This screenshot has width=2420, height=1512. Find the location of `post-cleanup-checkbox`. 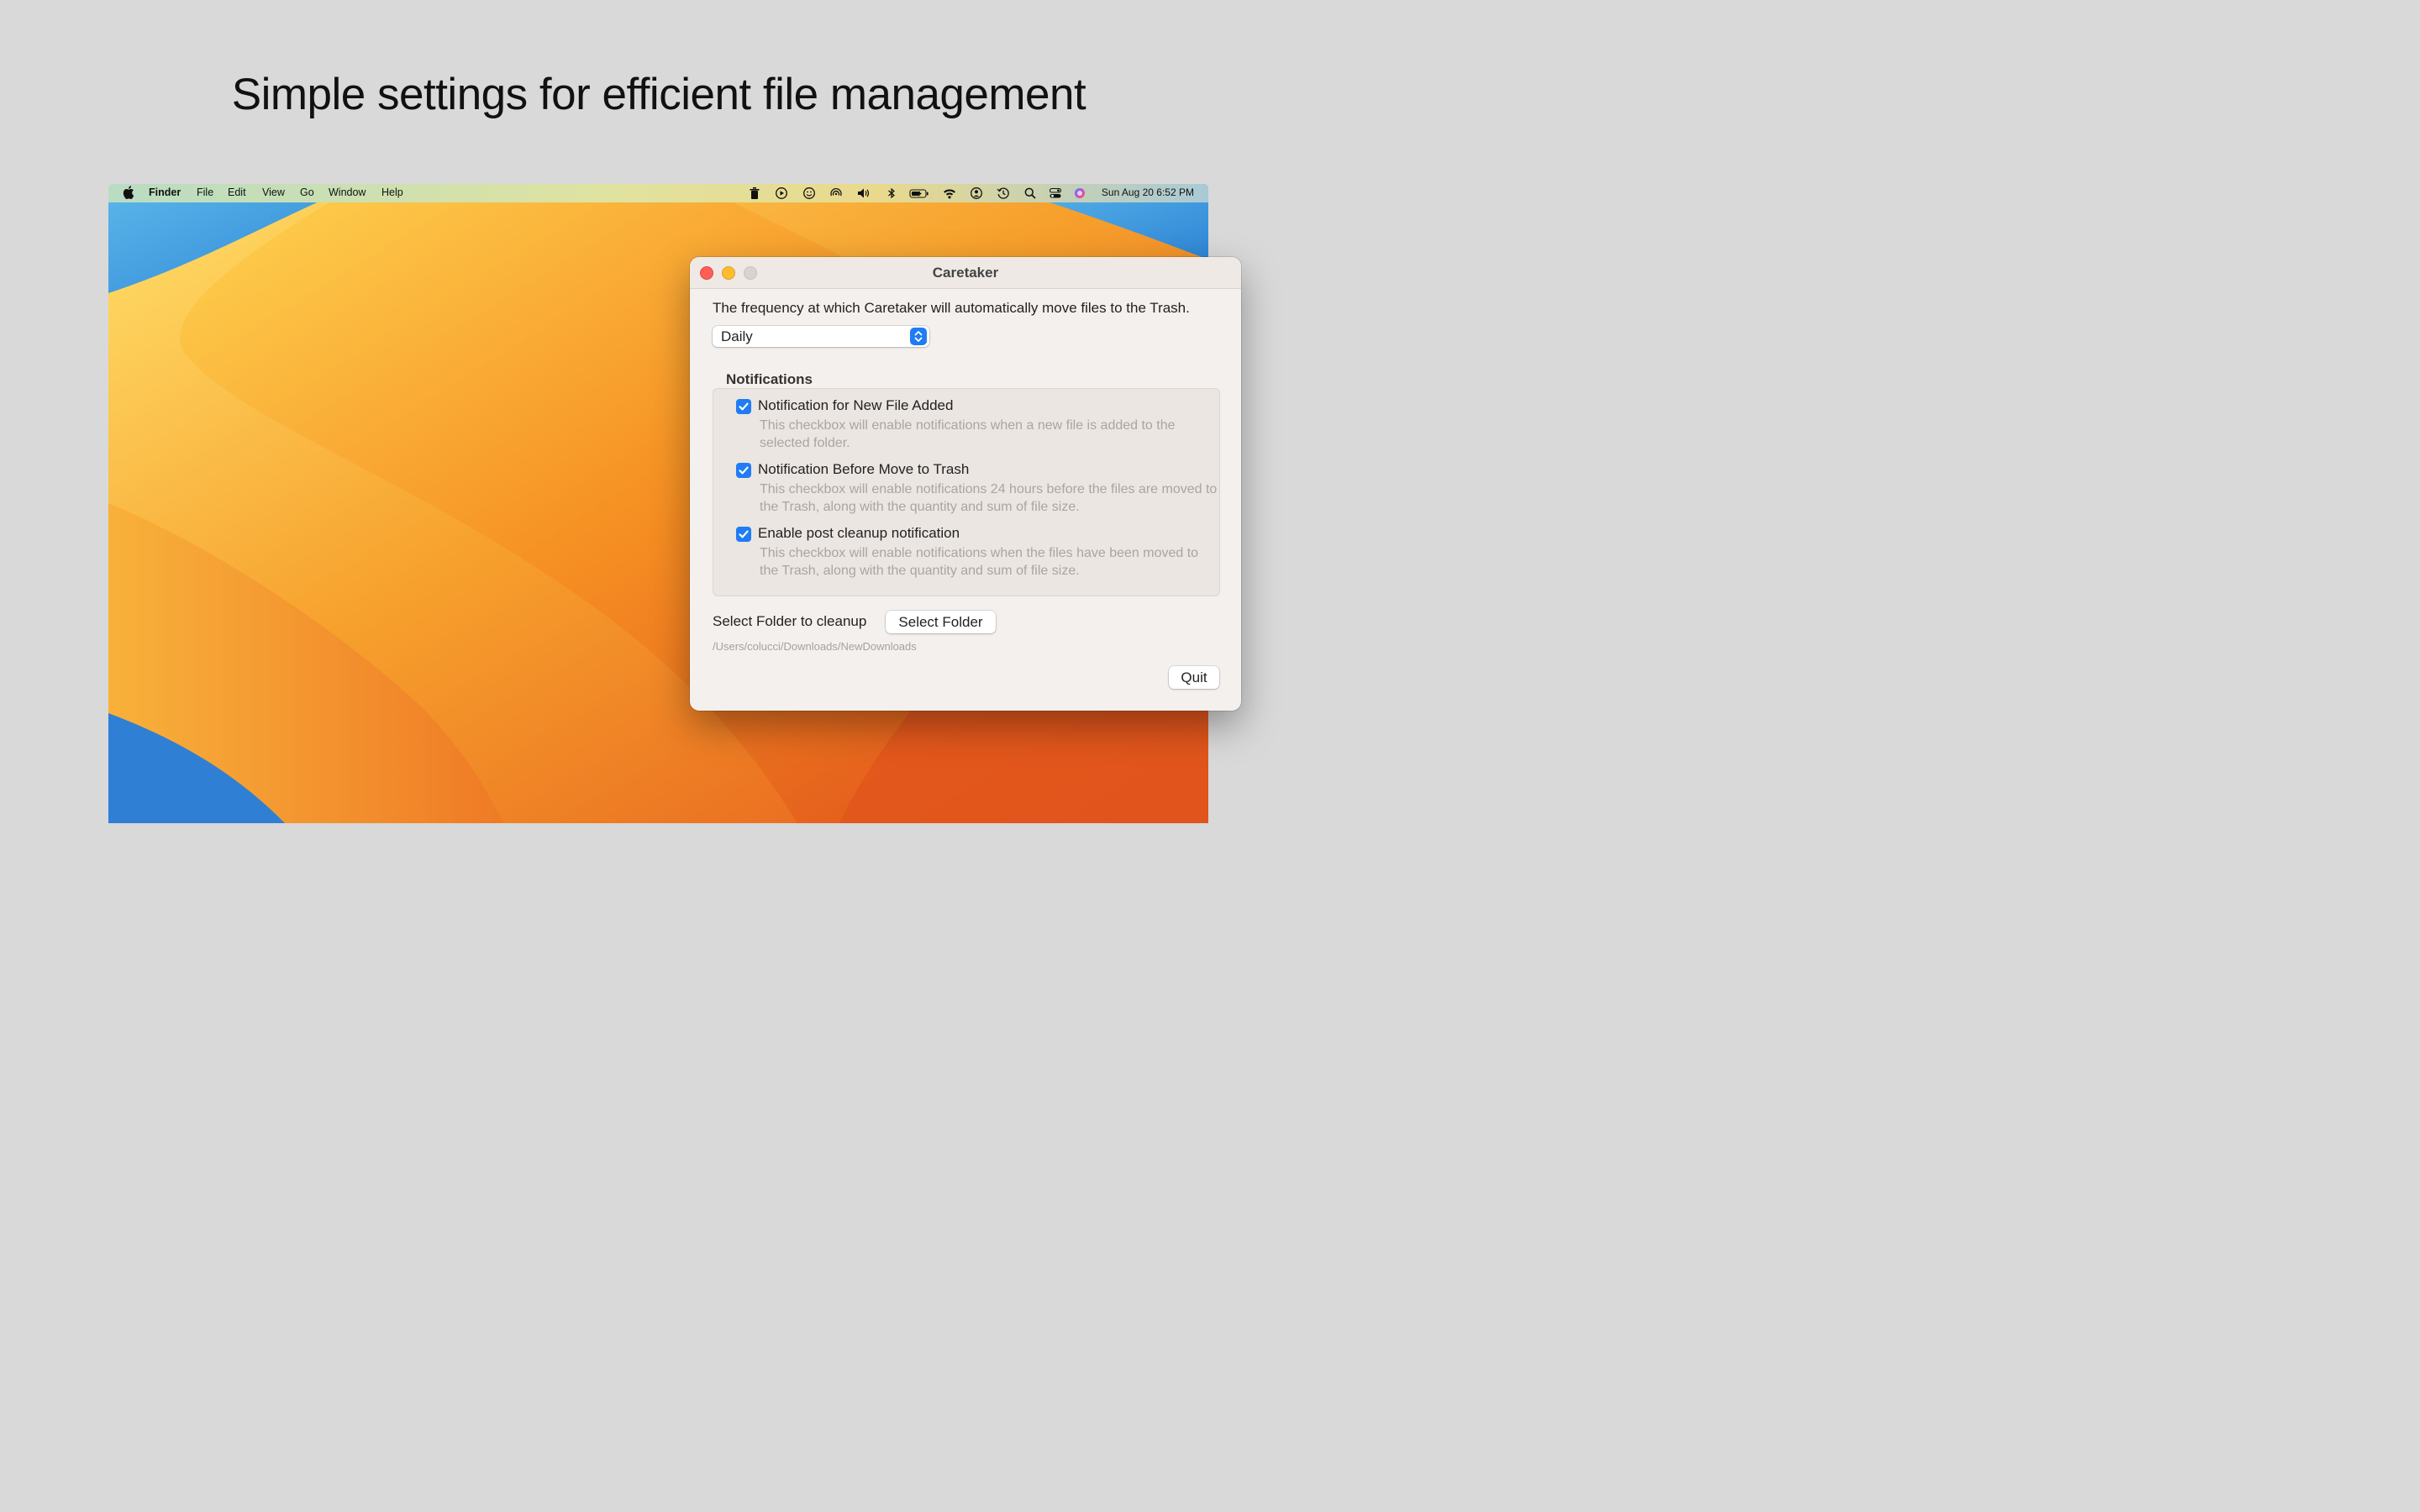

post-cleanup-checkbox is located at coordinates (743, 534).